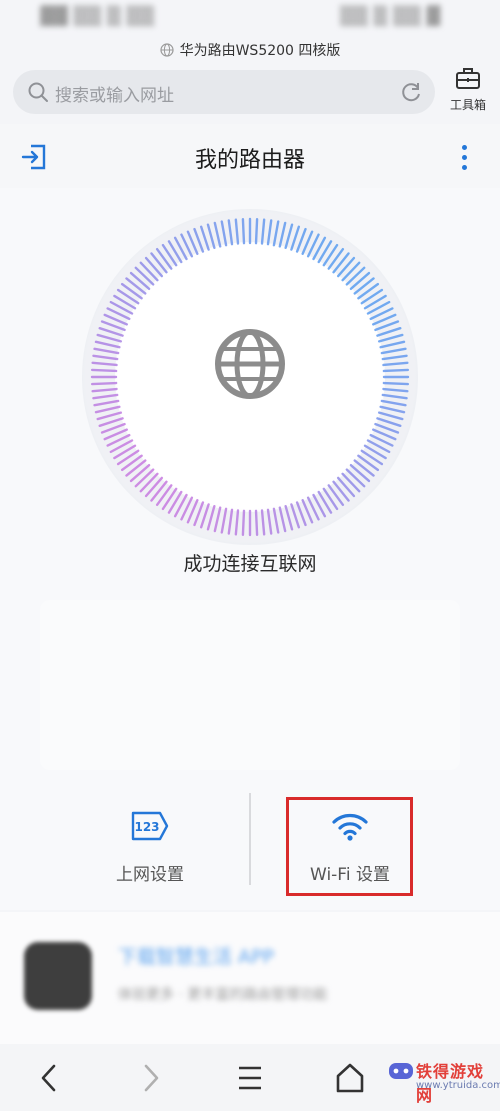 Image resolution: width=500 pixels, height=1111 pixels. What do you see at coordinates (458, 1085) in the screenshot?
I see `watermark-url: www.ytruida.com` at bounding box center [458, 1085].